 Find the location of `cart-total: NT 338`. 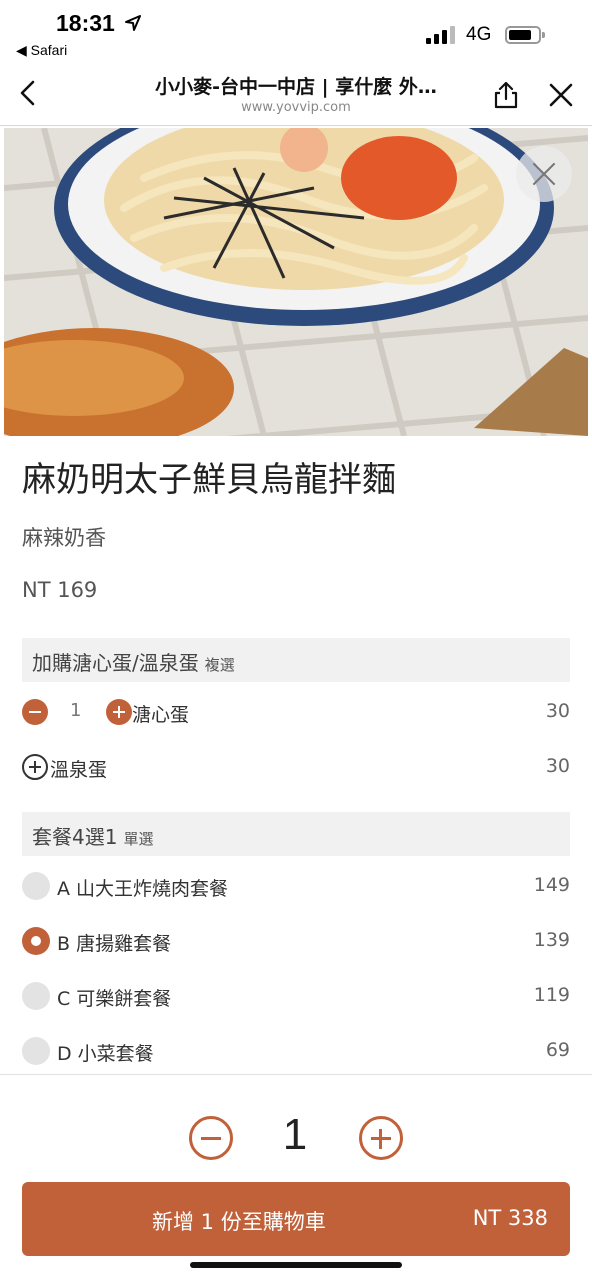

cart-total: NT 338 is located at coordinates (510, 1218).